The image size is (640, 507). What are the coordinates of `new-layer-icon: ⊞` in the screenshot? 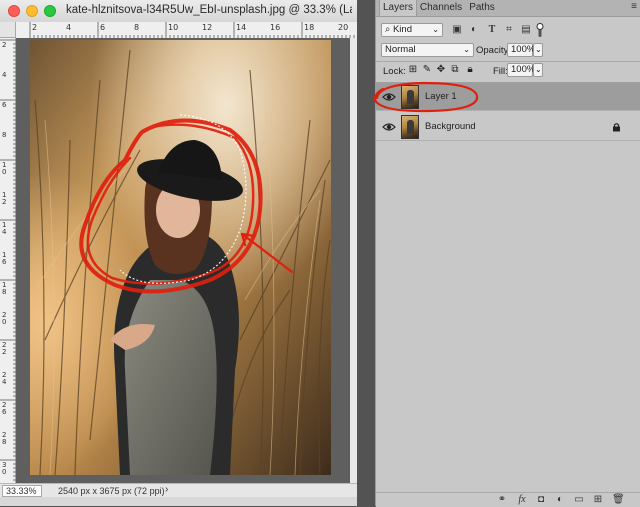 It's located at (598, 500).